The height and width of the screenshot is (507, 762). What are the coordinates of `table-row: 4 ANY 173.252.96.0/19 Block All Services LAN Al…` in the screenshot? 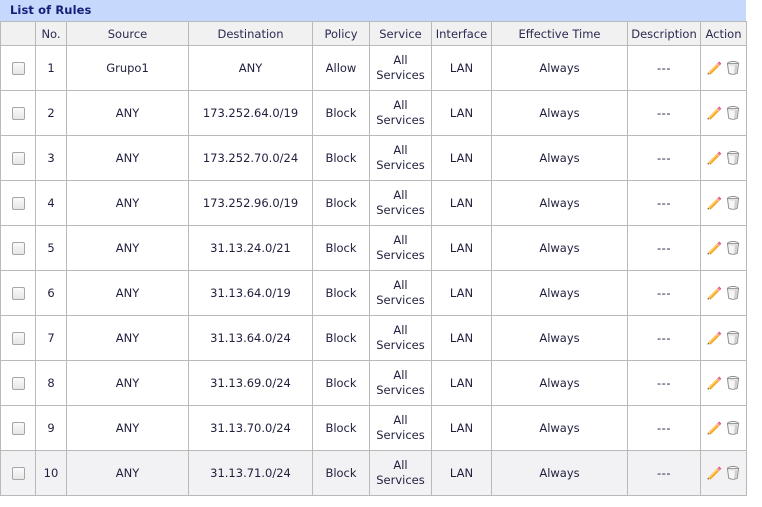 It's located at (373, 203).